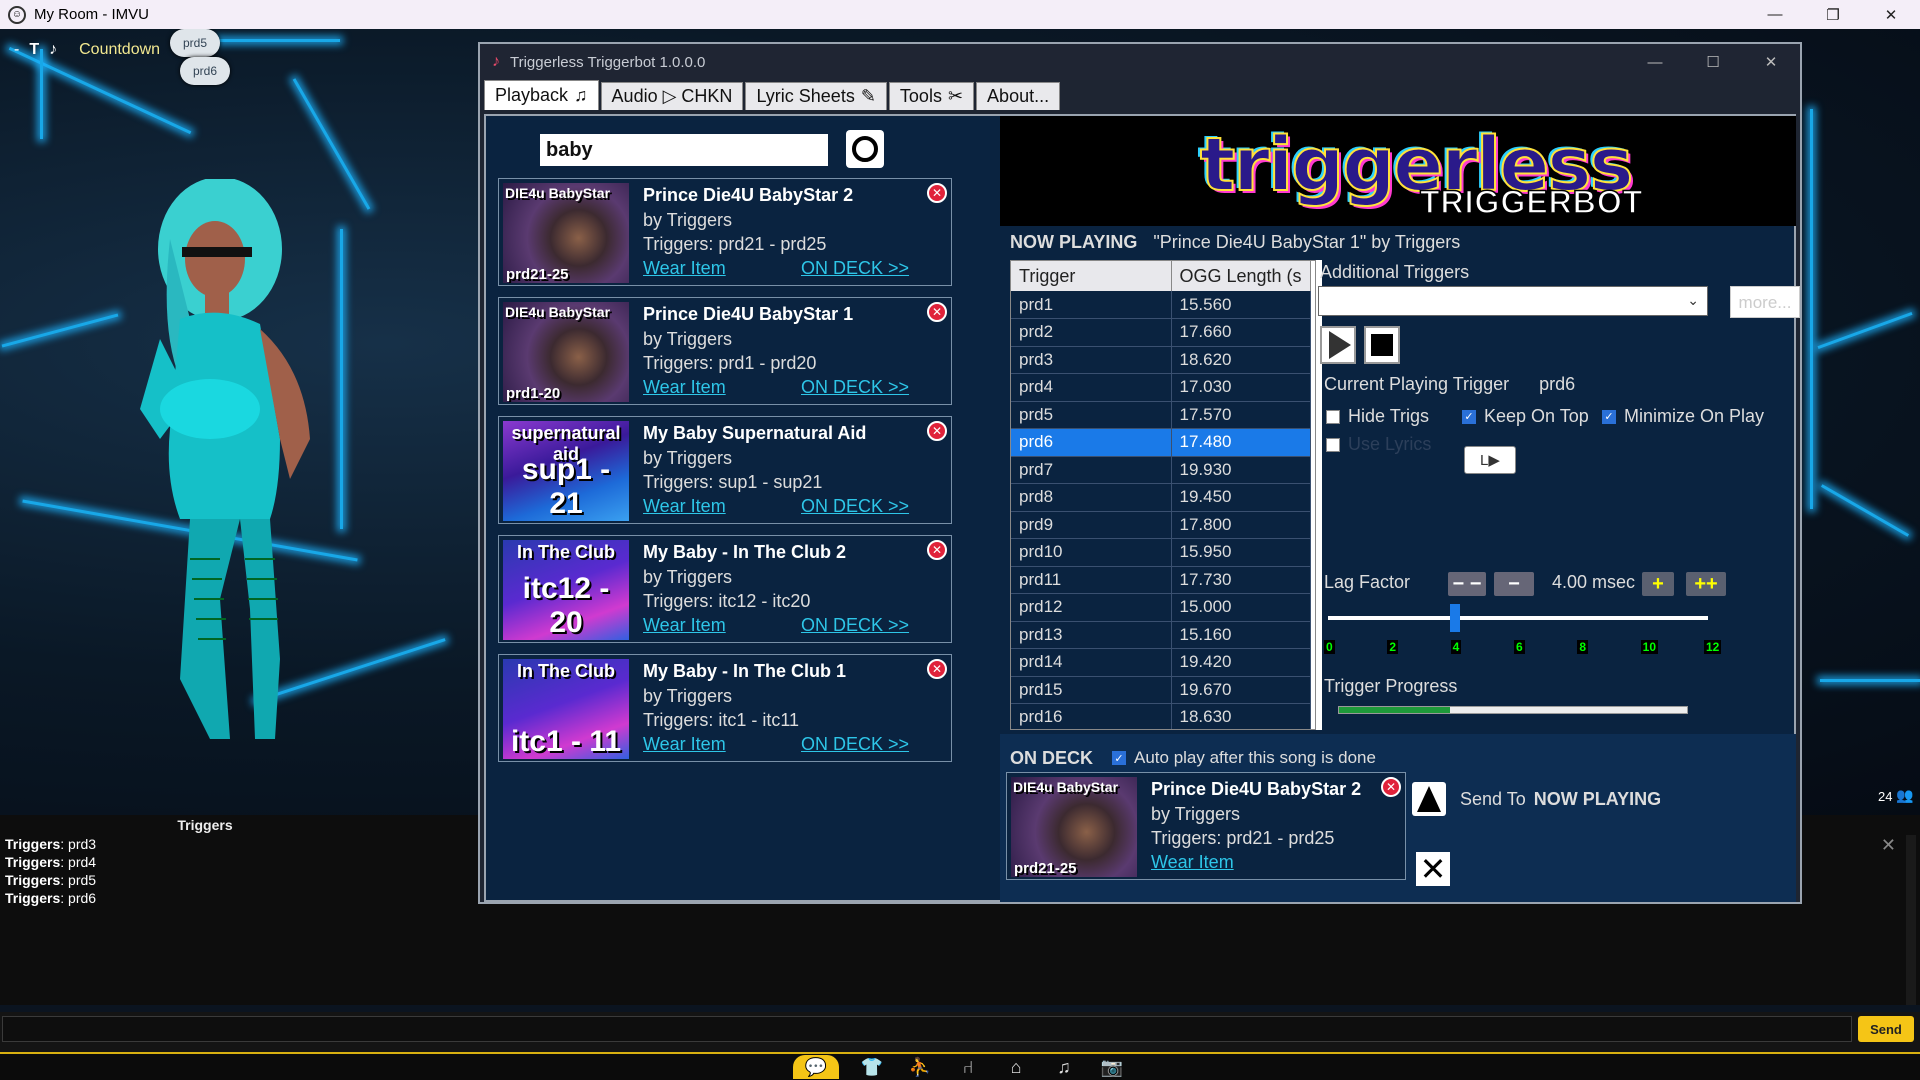 This screenshot has width=1920, height=1080. I want to click on table-row: prd9 17.800, so click(1161, 525).